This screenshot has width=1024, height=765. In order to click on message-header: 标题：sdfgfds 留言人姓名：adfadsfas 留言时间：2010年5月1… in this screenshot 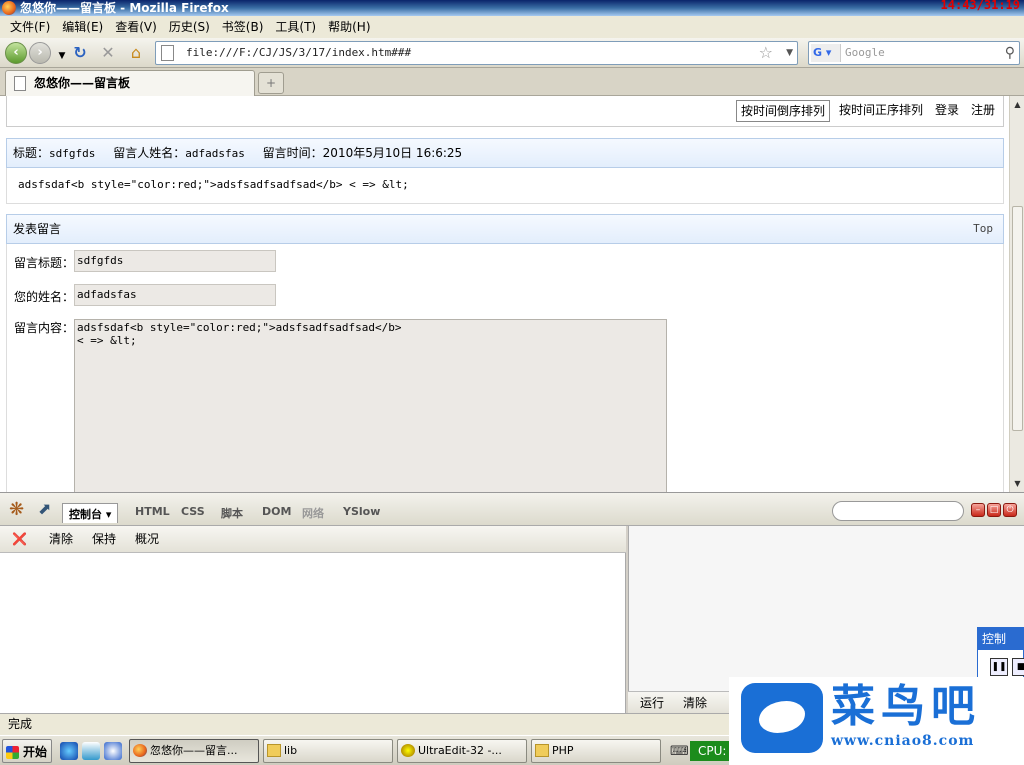, I will do `click(505, 153)`.